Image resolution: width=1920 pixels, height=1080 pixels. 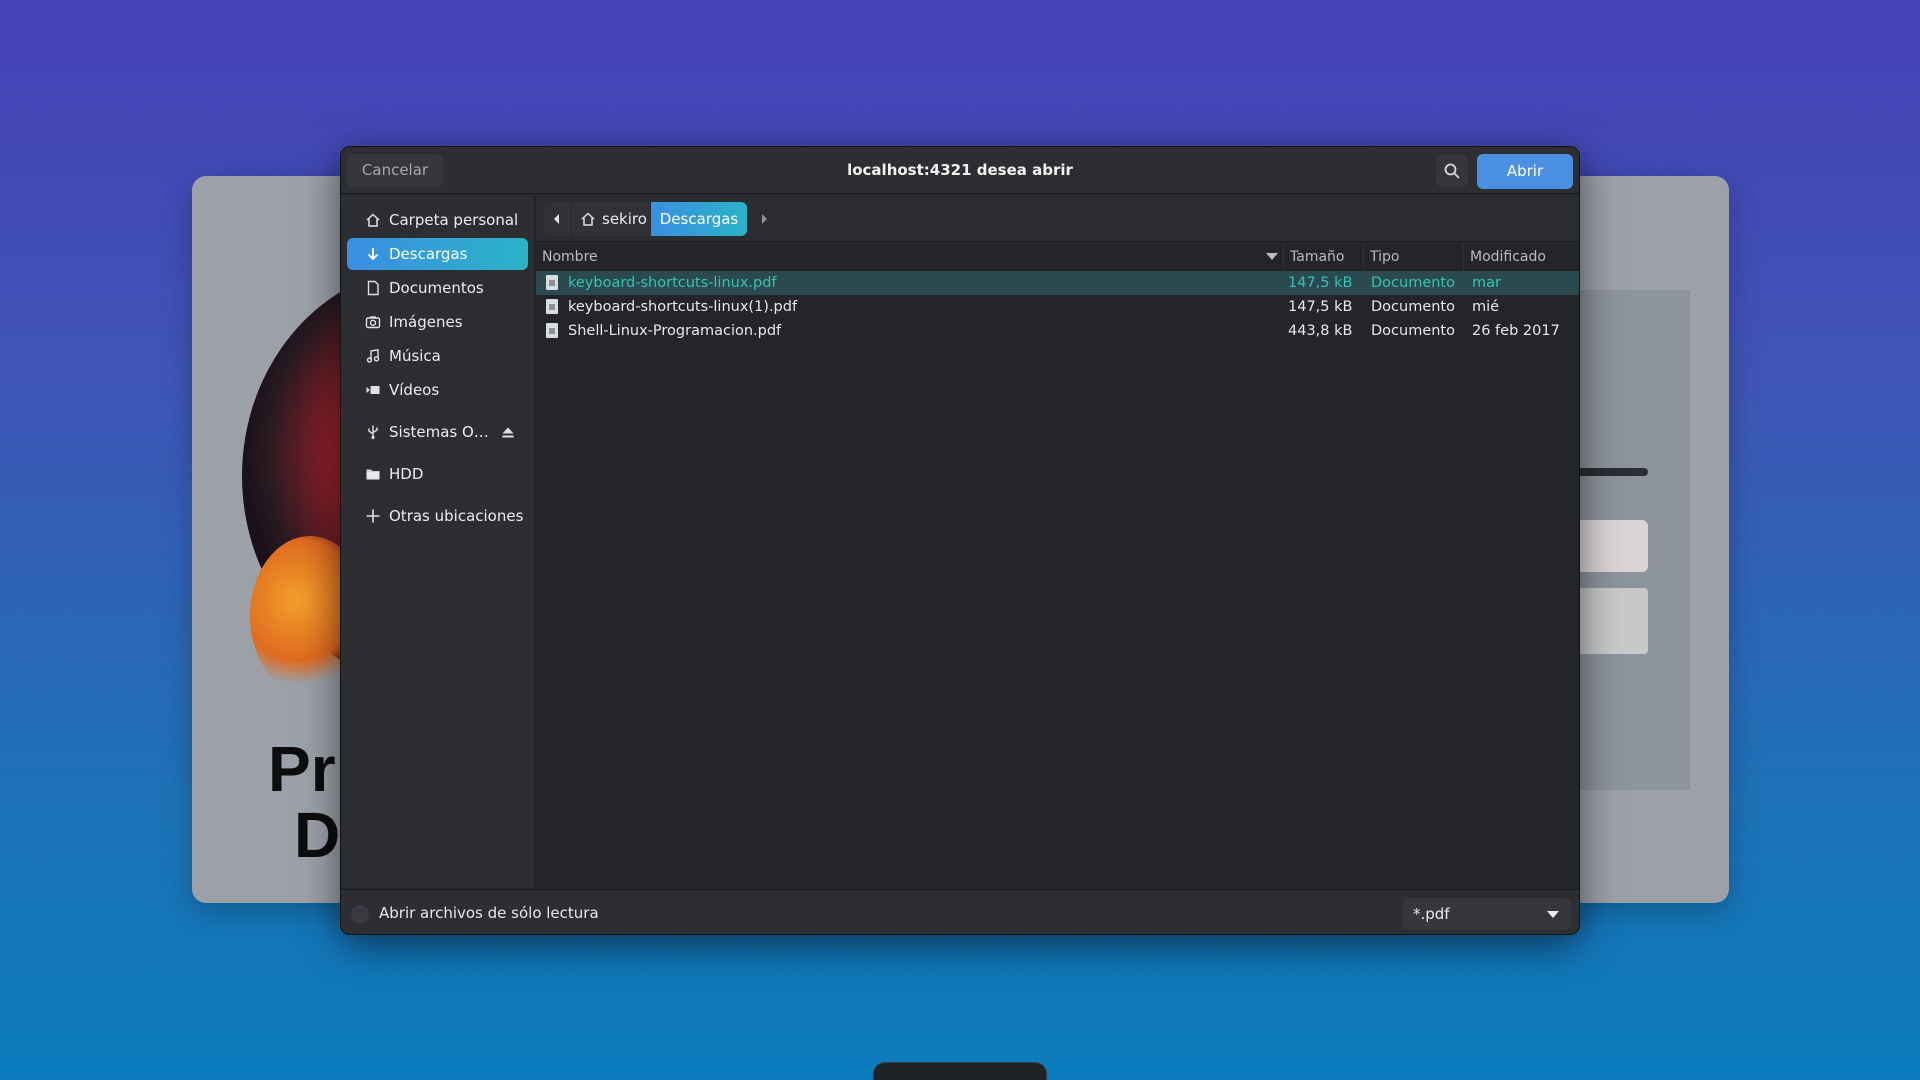 I want to click on usb-icon, so click(x=373, y=432).